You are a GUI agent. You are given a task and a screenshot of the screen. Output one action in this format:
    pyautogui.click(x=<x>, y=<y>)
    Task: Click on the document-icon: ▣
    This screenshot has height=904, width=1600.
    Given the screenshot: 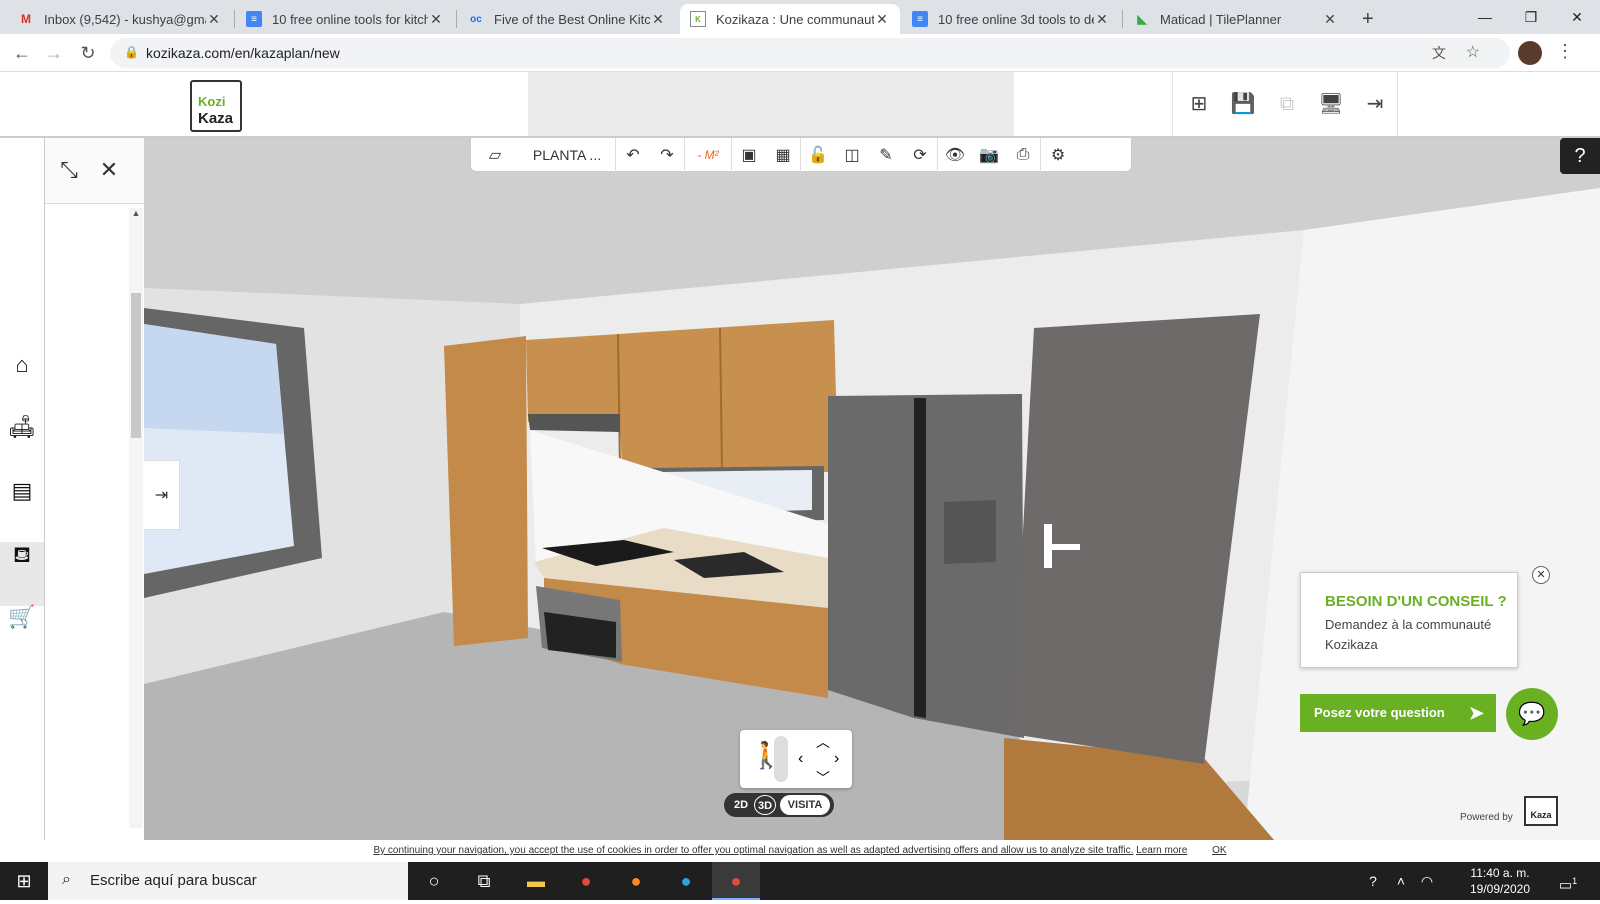 What is the action you would take?
    pyautogui.click(x=749, y=155)
    